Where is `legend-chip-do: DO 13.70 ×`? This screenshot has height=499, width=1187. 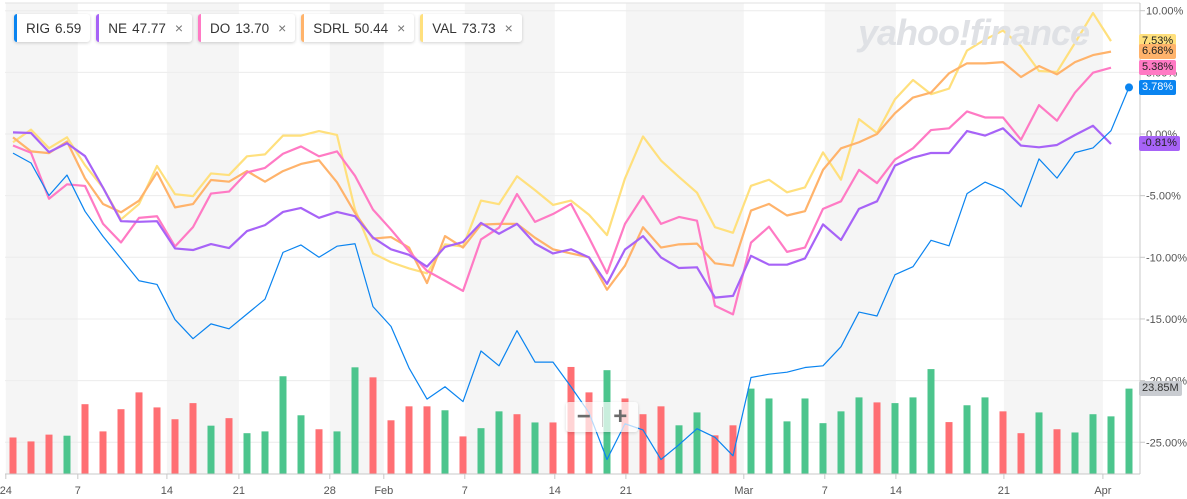
legend-chip-do: DO 13.70 × is located at coordinates (247, 28).